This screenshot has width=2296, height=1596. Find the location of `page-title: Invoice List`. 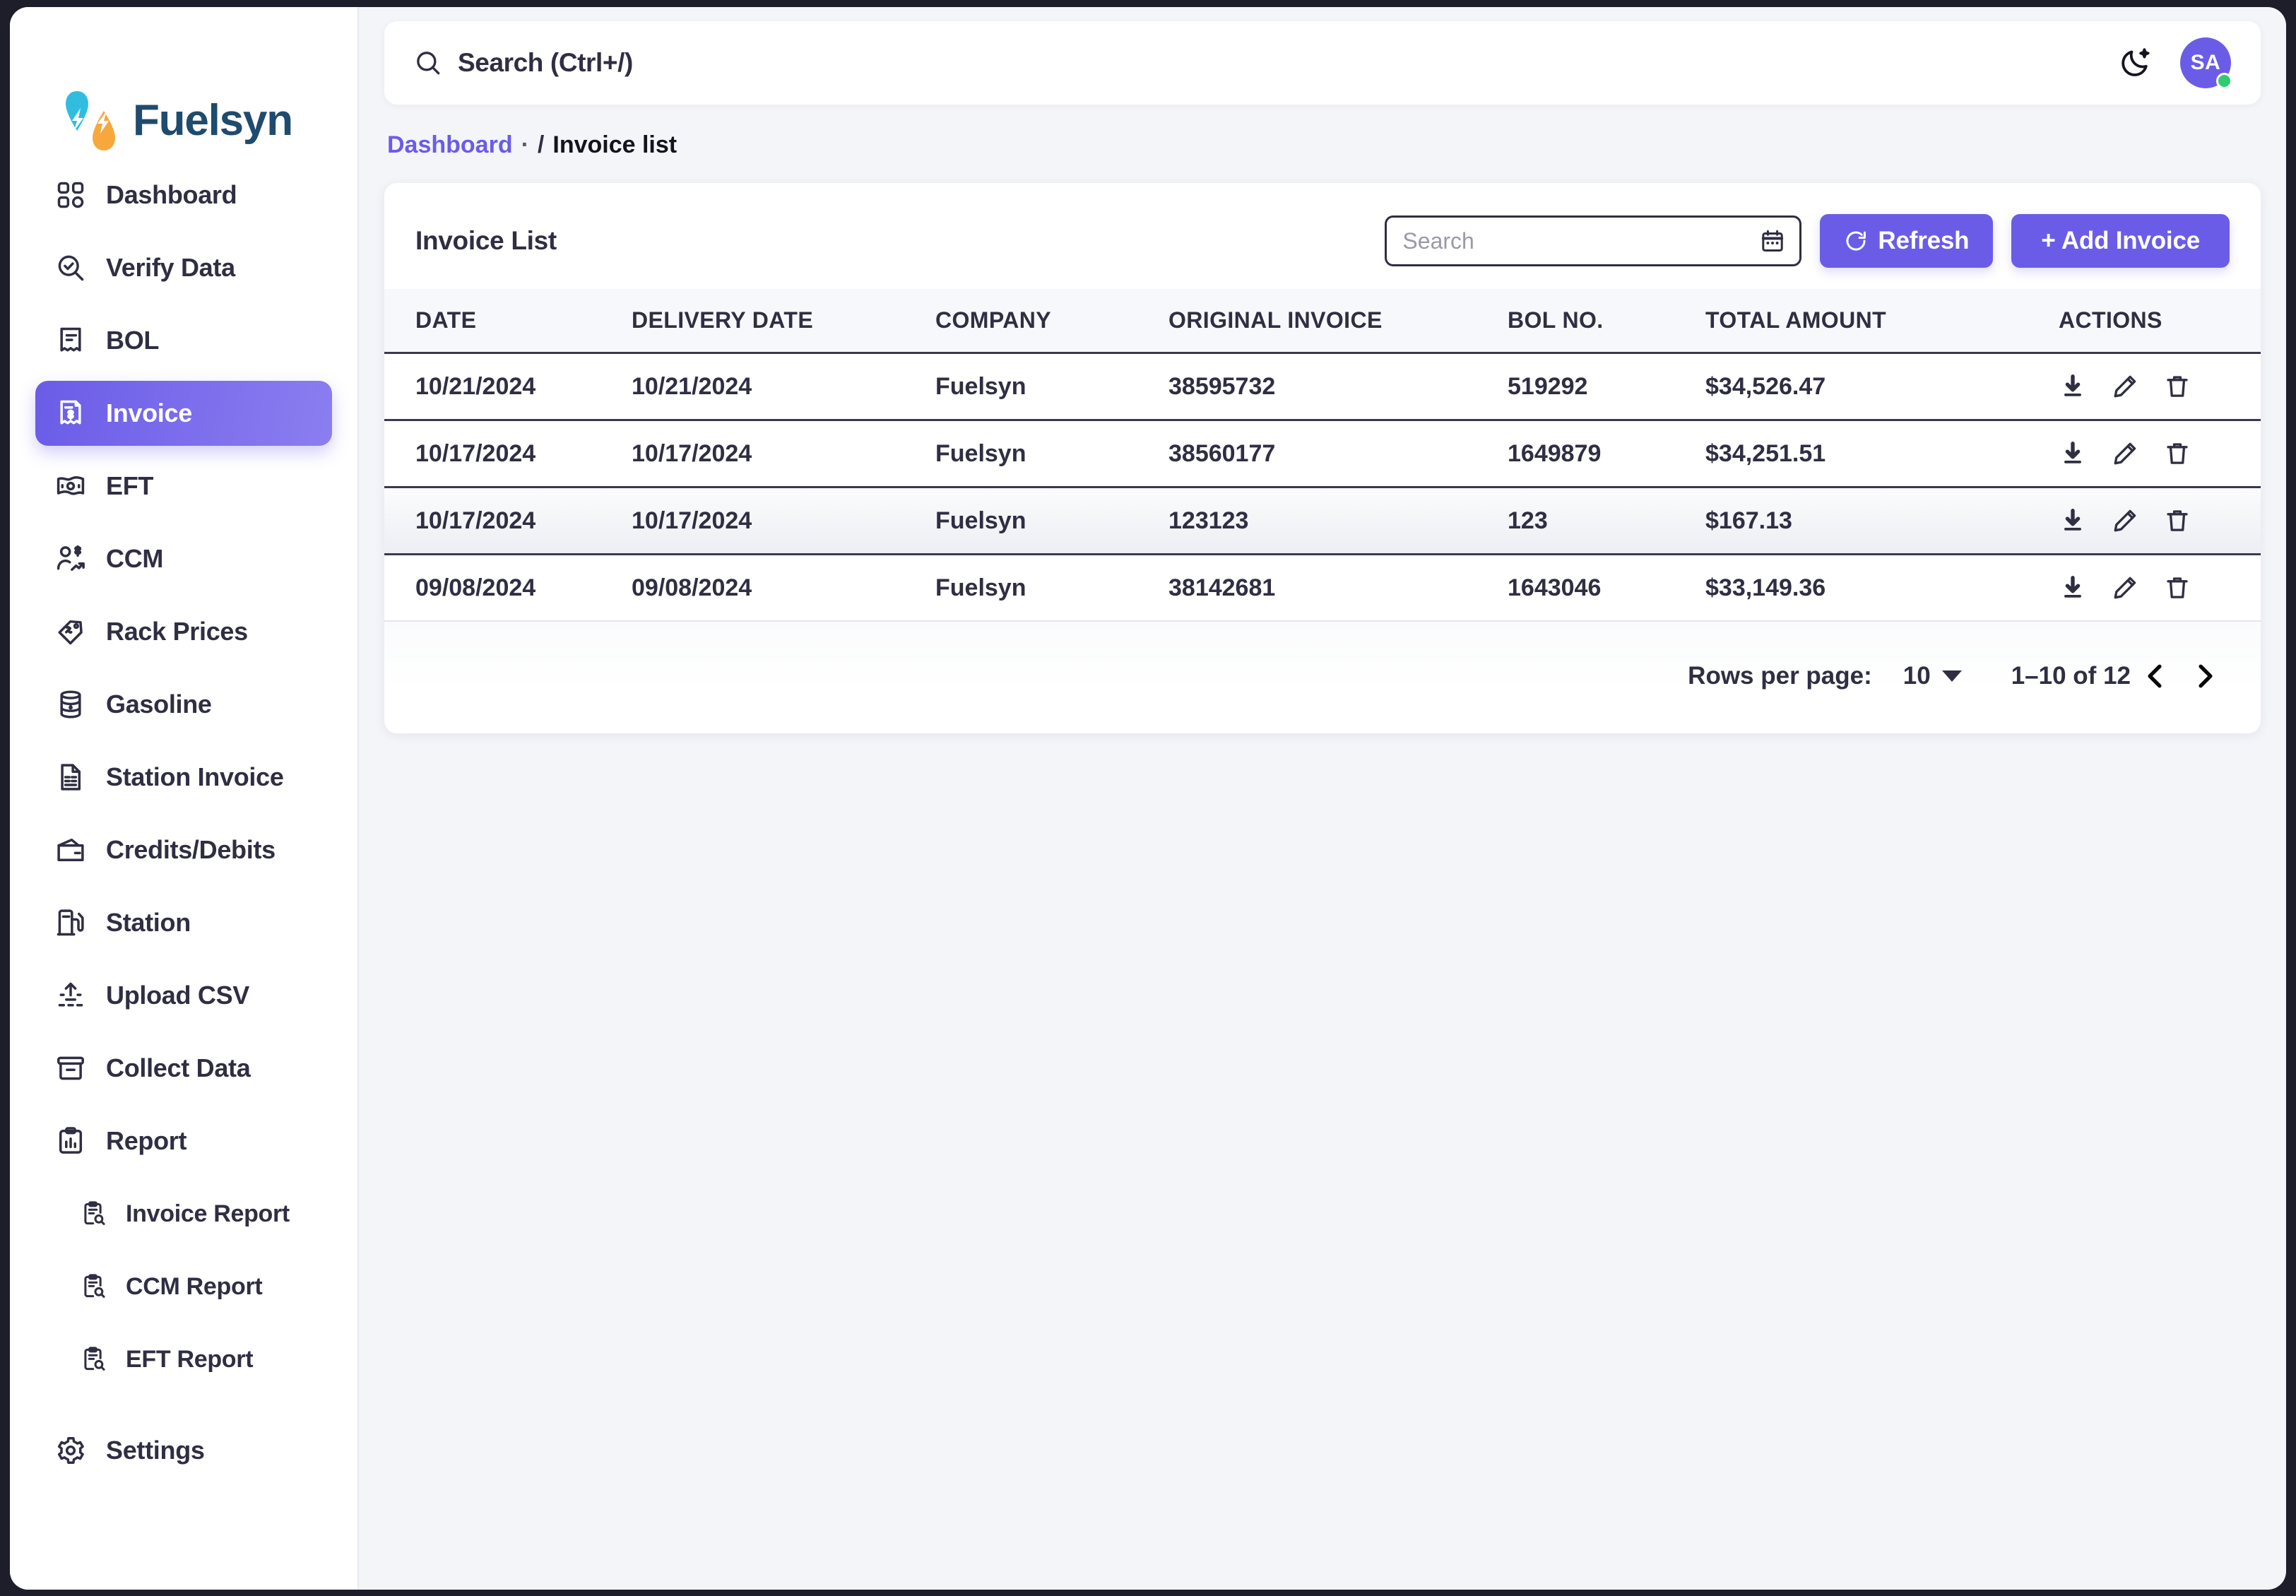

page-title: Invoice List is located at coordinates (486, 241).